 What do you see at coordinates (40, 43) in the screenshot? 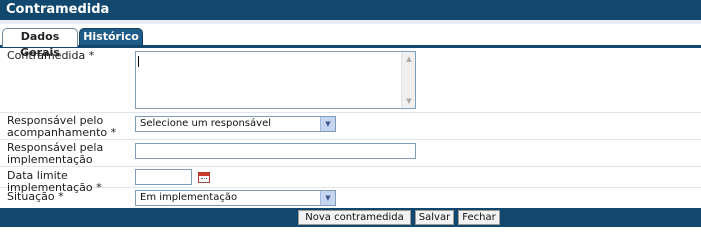
I see `tab-dados-gerais: Dados Gerais` at bounding box center [40, 43].